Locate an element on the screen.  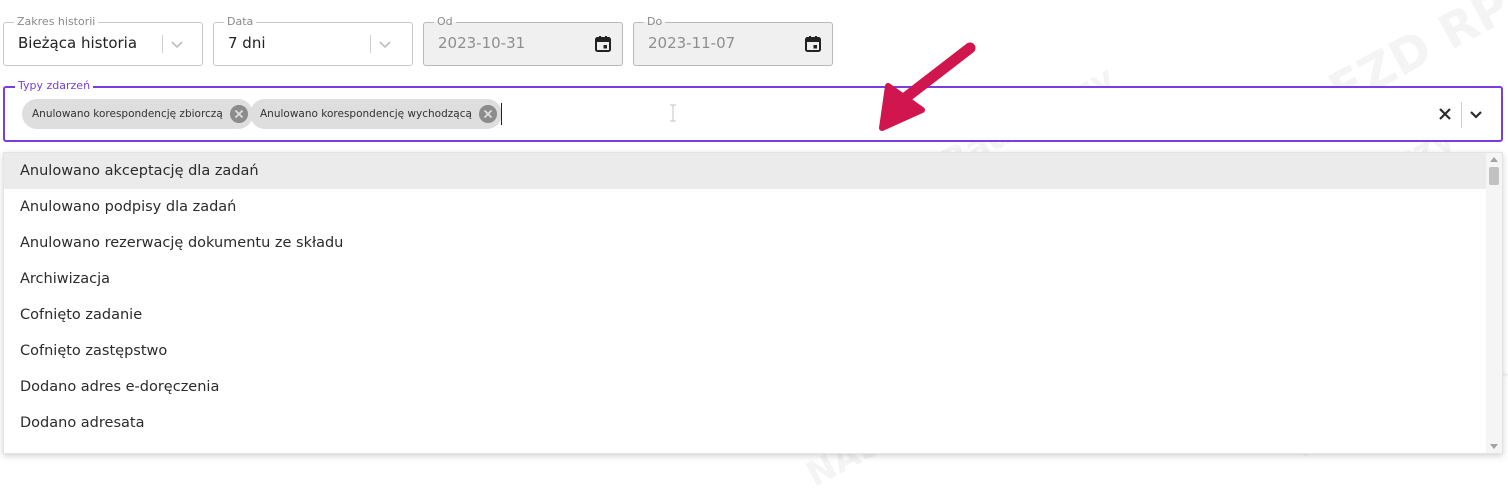
event-types-label: Typy zdarzeń is located at coordinates (54, 86).